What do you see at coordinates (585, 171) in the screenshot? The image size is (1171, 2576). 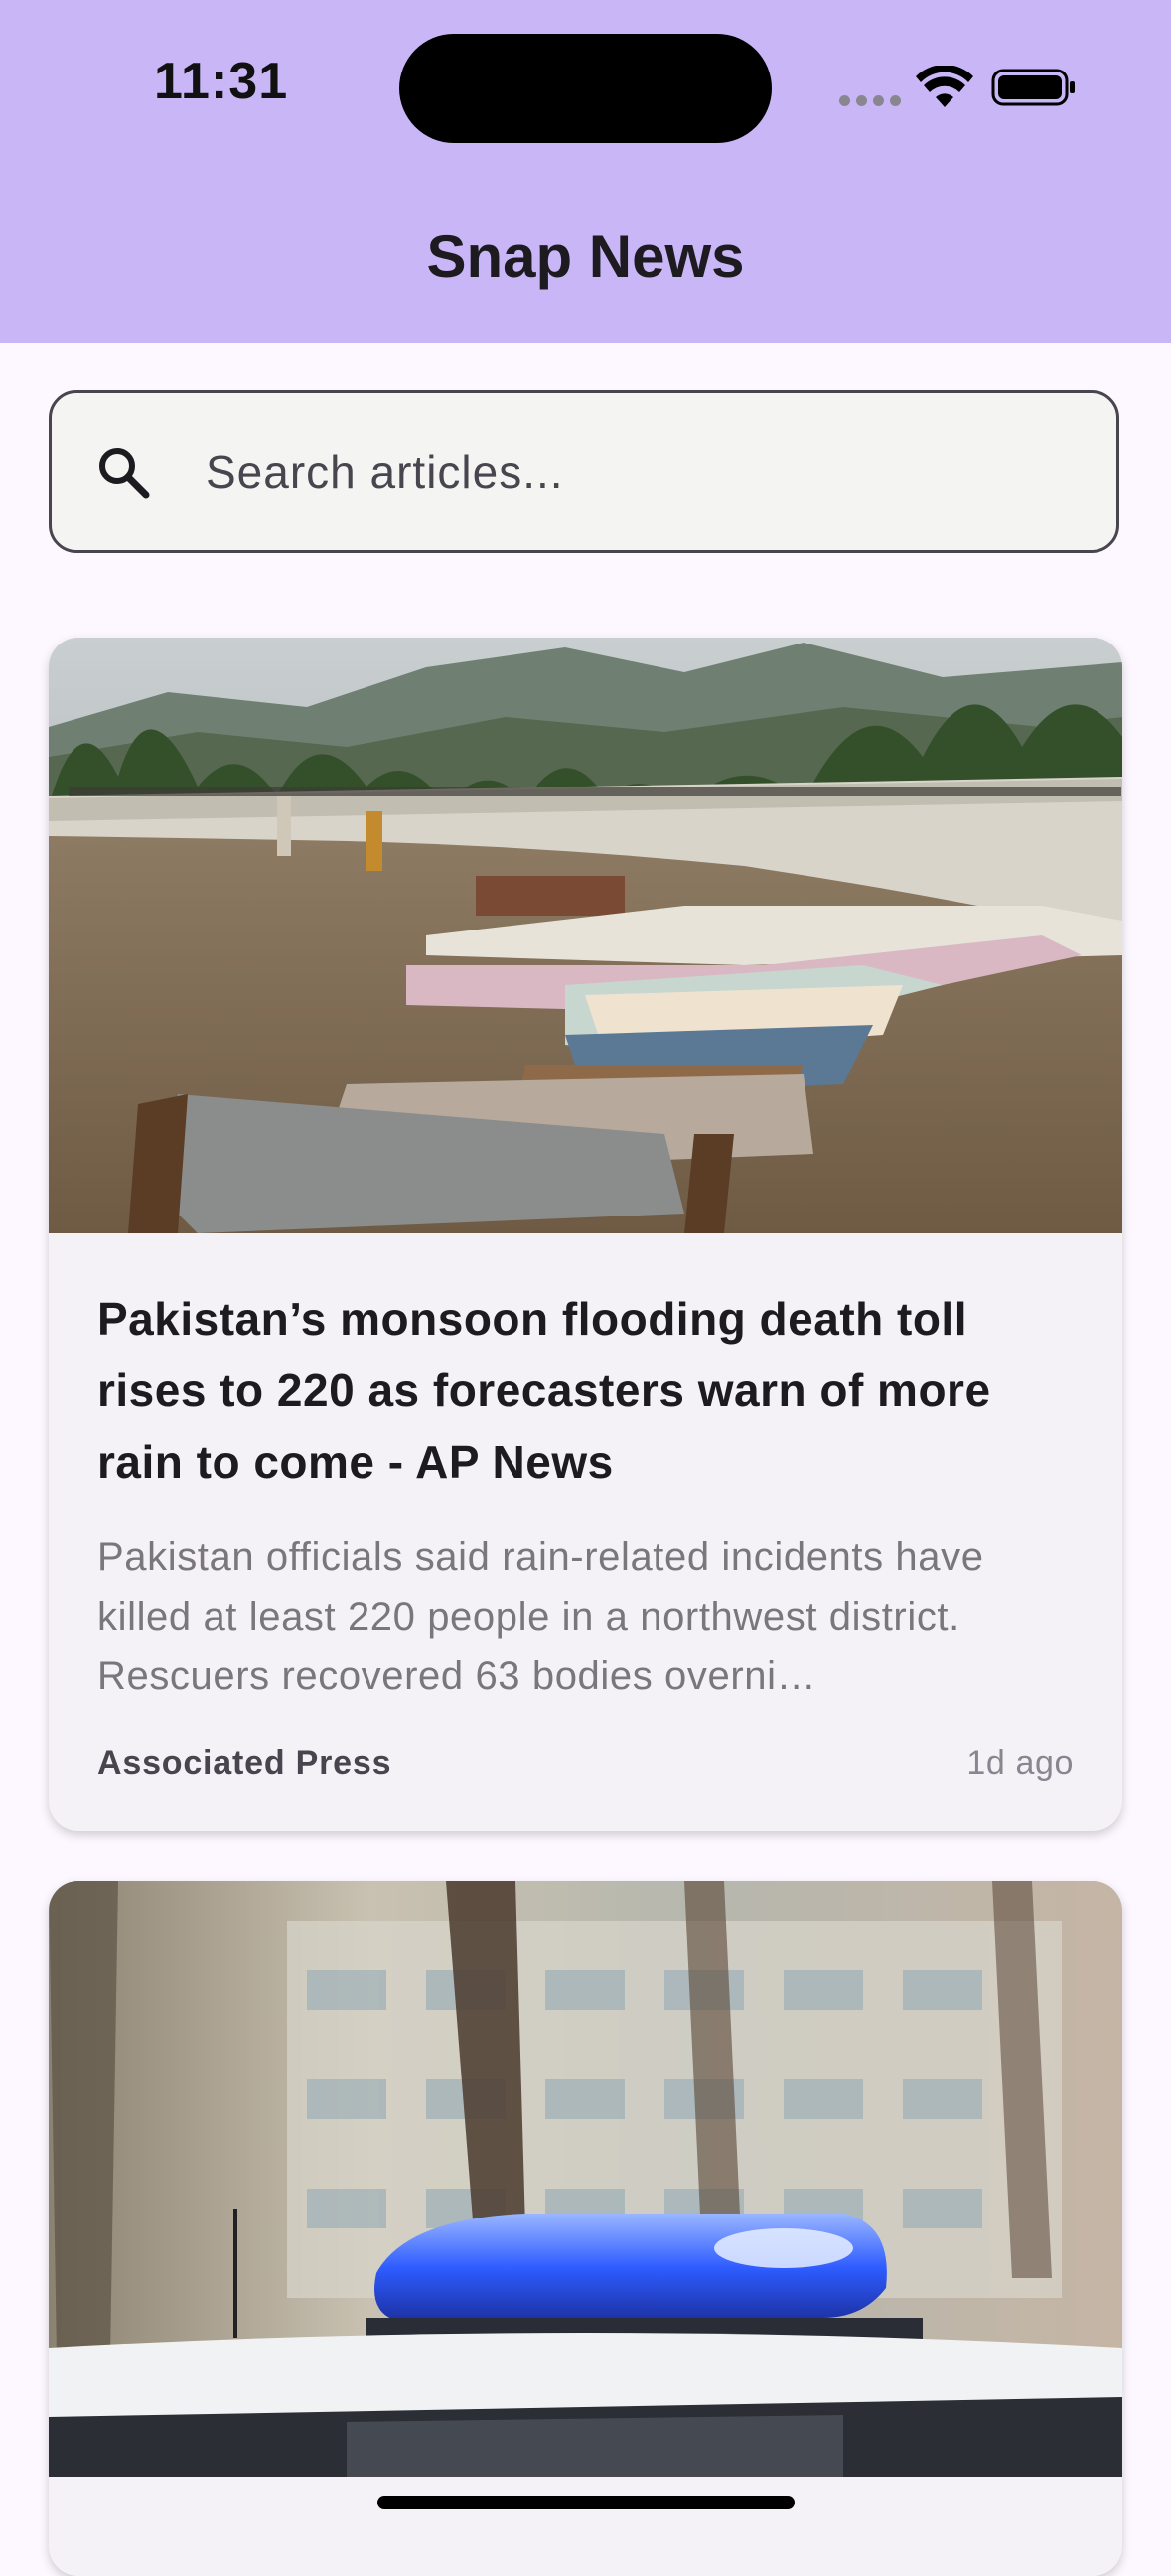 I see `app-header: 11:31 Snap News` at bounding box center [585, 171].